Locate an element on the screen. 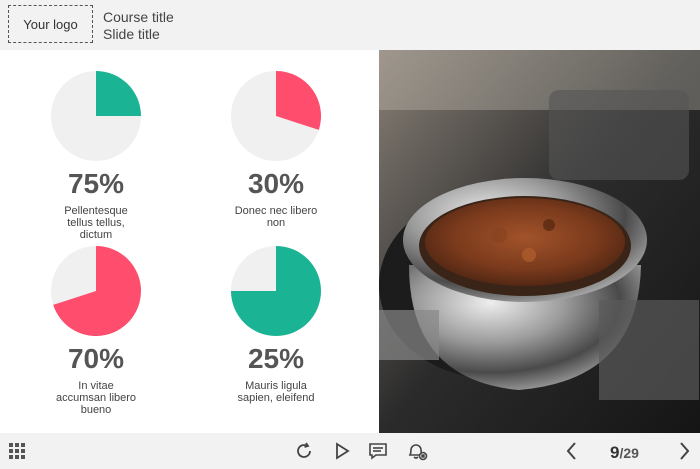 This screenshot has width=700, height=469. page-counter: 9/29 is located at coordinates (624, 453).